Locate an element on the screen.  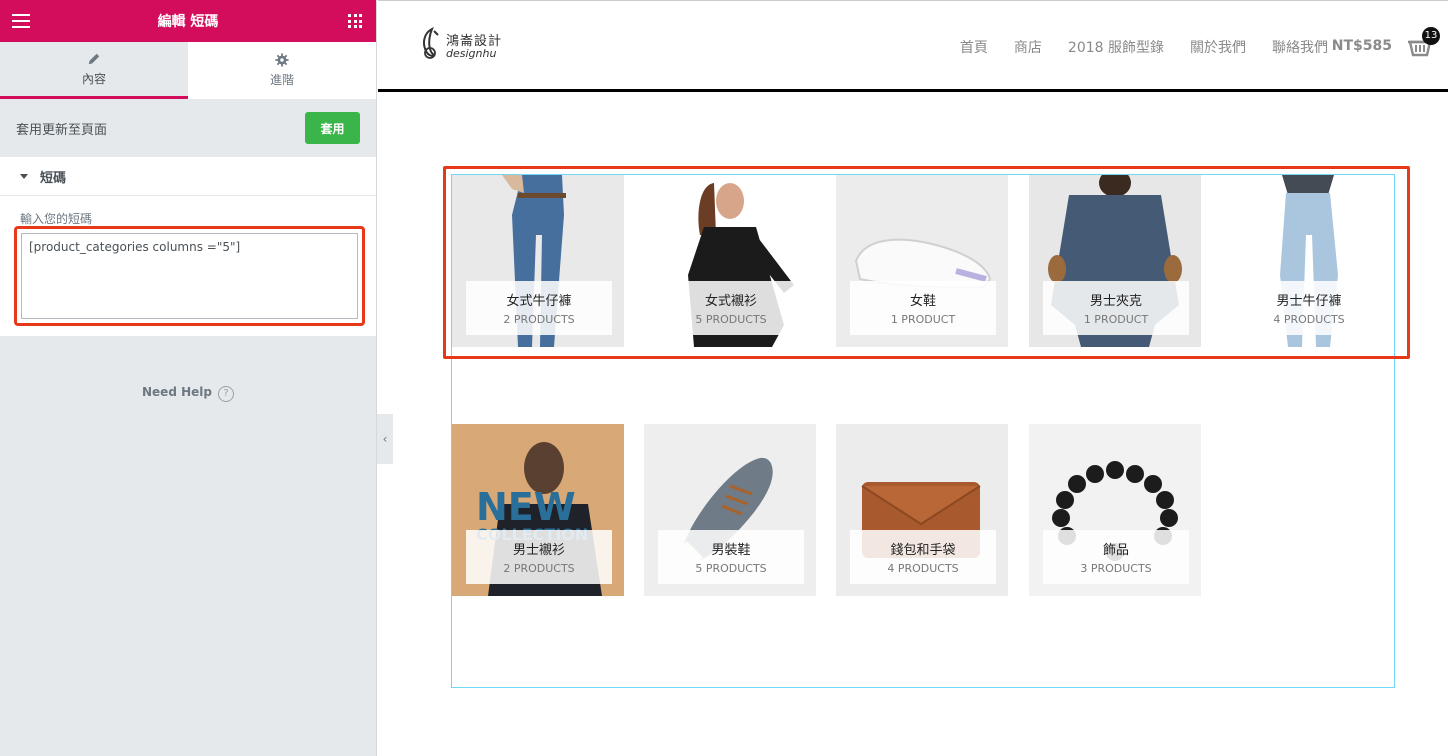
category-name: 男裝鞋 is located at coordinates (731, 550).